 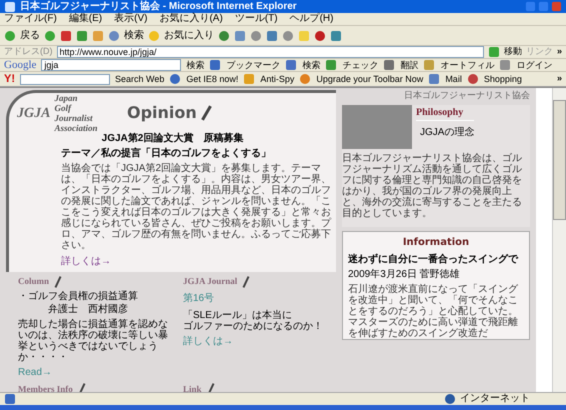 I want to click on scrollbar, so click(x=559, y=240).